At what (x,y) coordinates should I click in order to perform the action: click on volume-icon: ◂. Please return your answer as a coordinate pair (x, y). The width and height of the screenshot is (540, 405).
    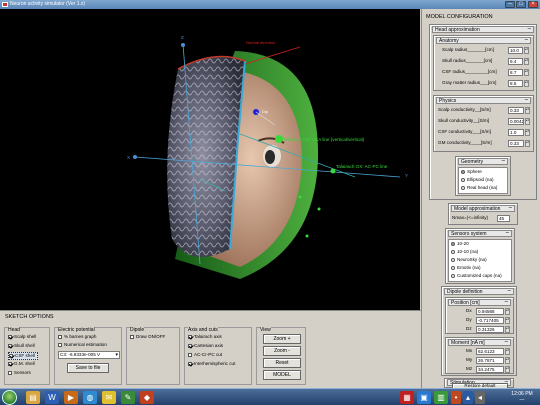
    Looking at the image, I should click on (480, 397).